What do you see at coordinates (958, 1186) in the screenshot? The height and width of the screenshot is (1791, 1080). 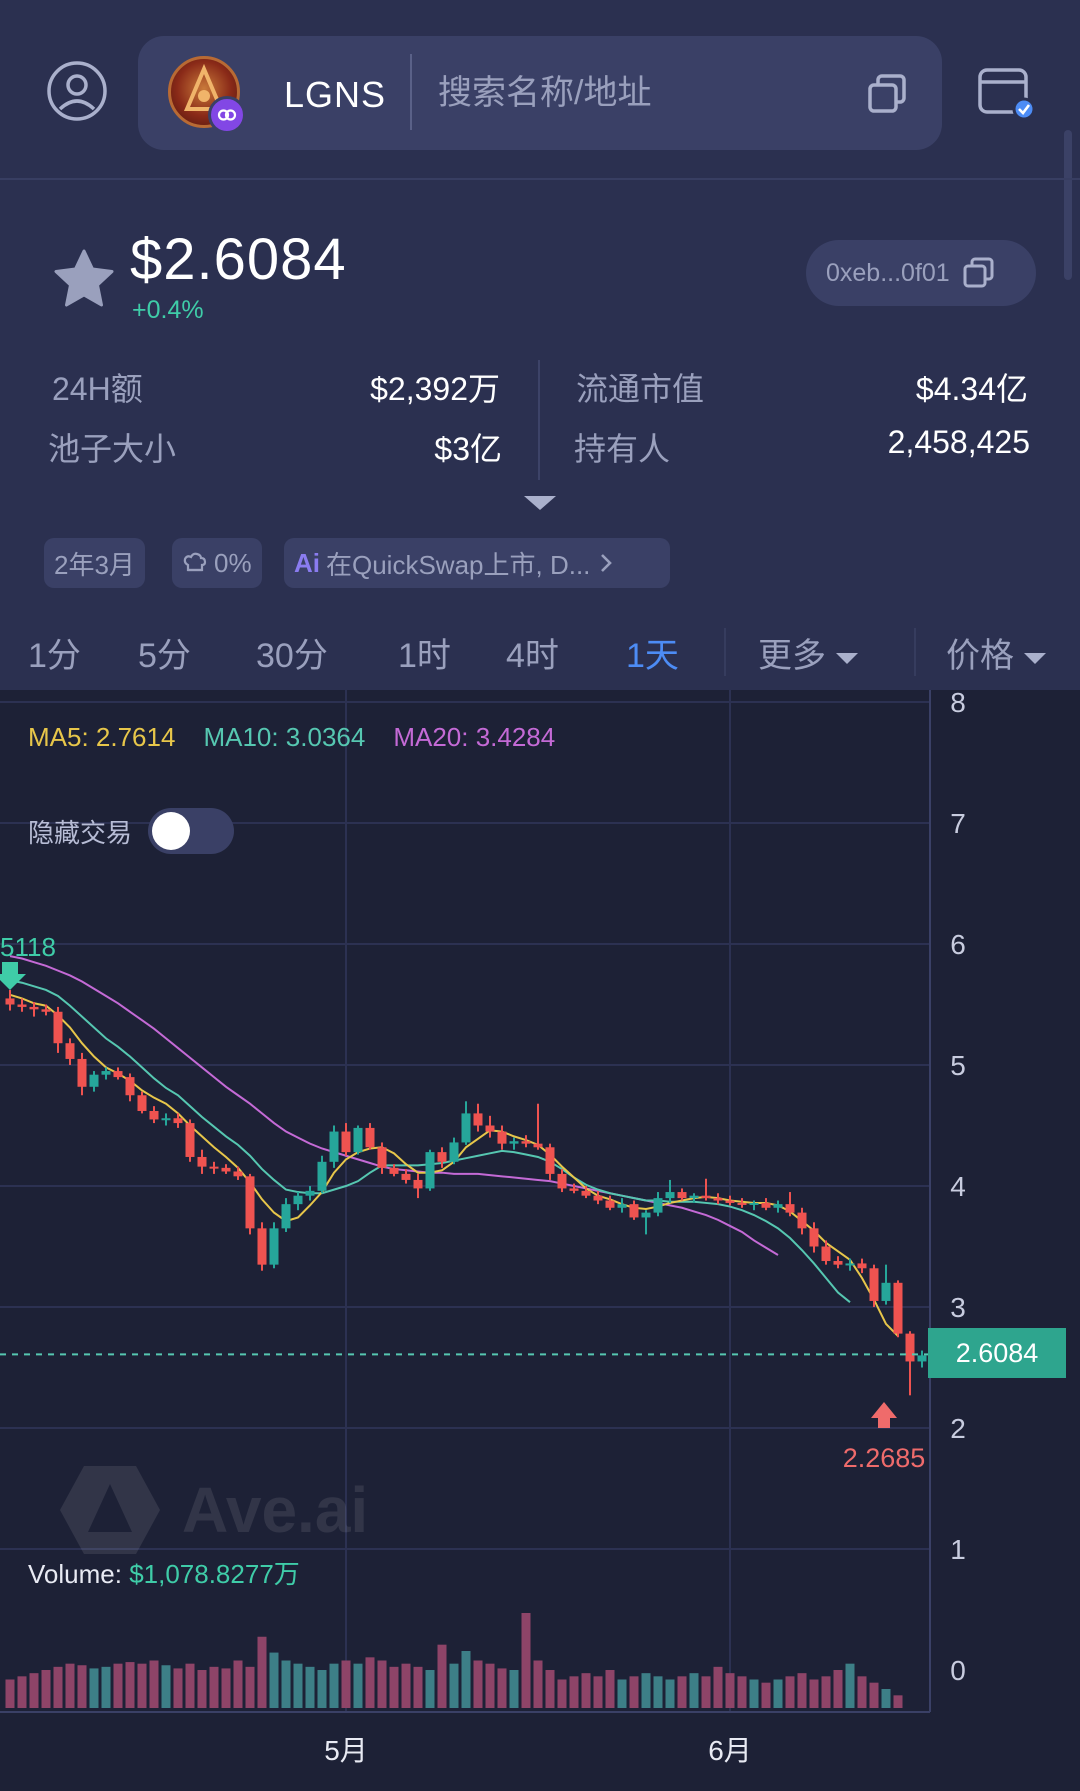 I see `y-tick-label: 4` at bounding box center [958, 1186].